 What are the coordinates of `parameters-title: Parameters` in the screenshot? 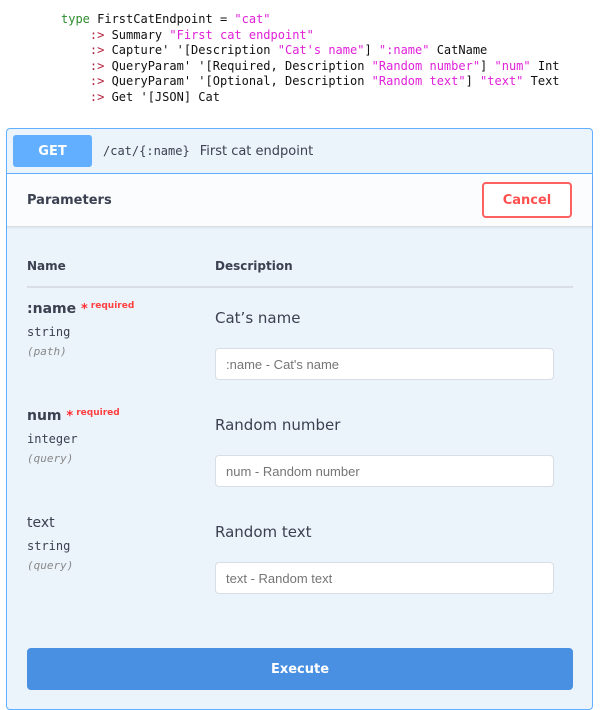 It's located at (69, 200).